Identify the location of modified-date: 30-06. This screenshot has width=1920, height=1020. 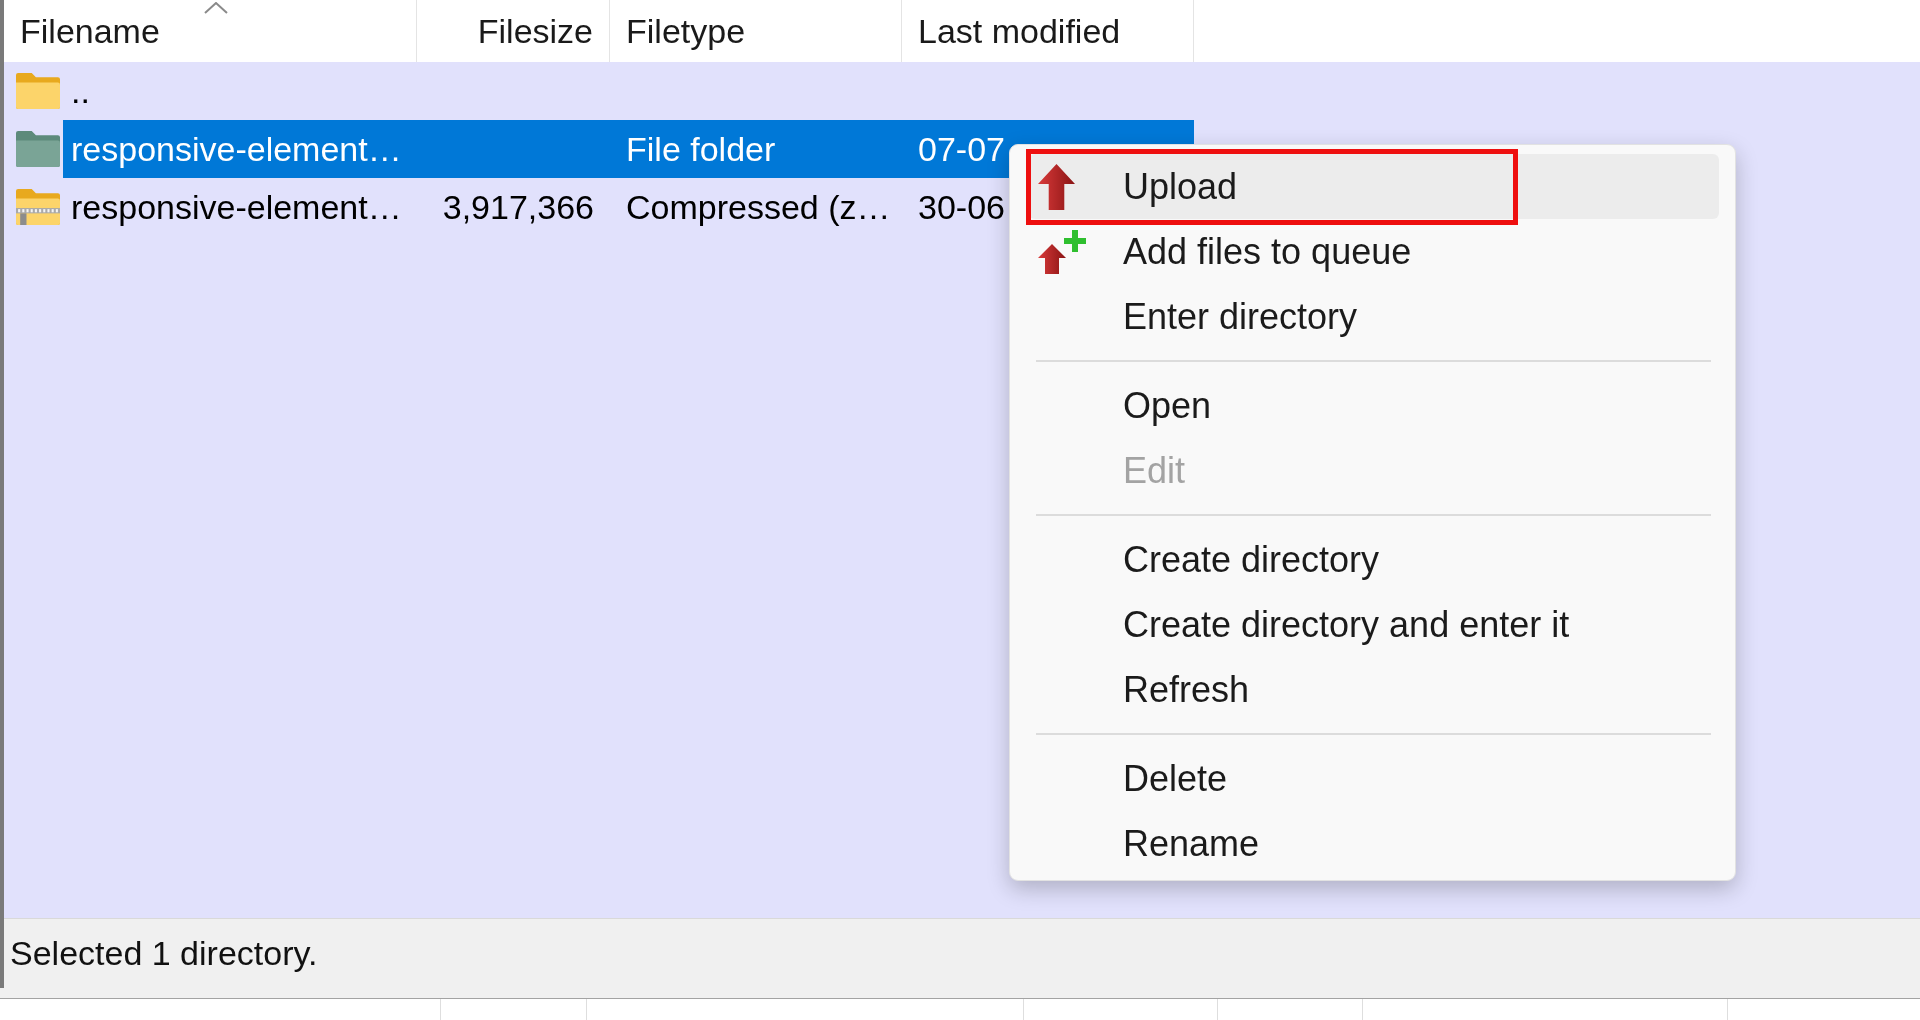
(961, 206).